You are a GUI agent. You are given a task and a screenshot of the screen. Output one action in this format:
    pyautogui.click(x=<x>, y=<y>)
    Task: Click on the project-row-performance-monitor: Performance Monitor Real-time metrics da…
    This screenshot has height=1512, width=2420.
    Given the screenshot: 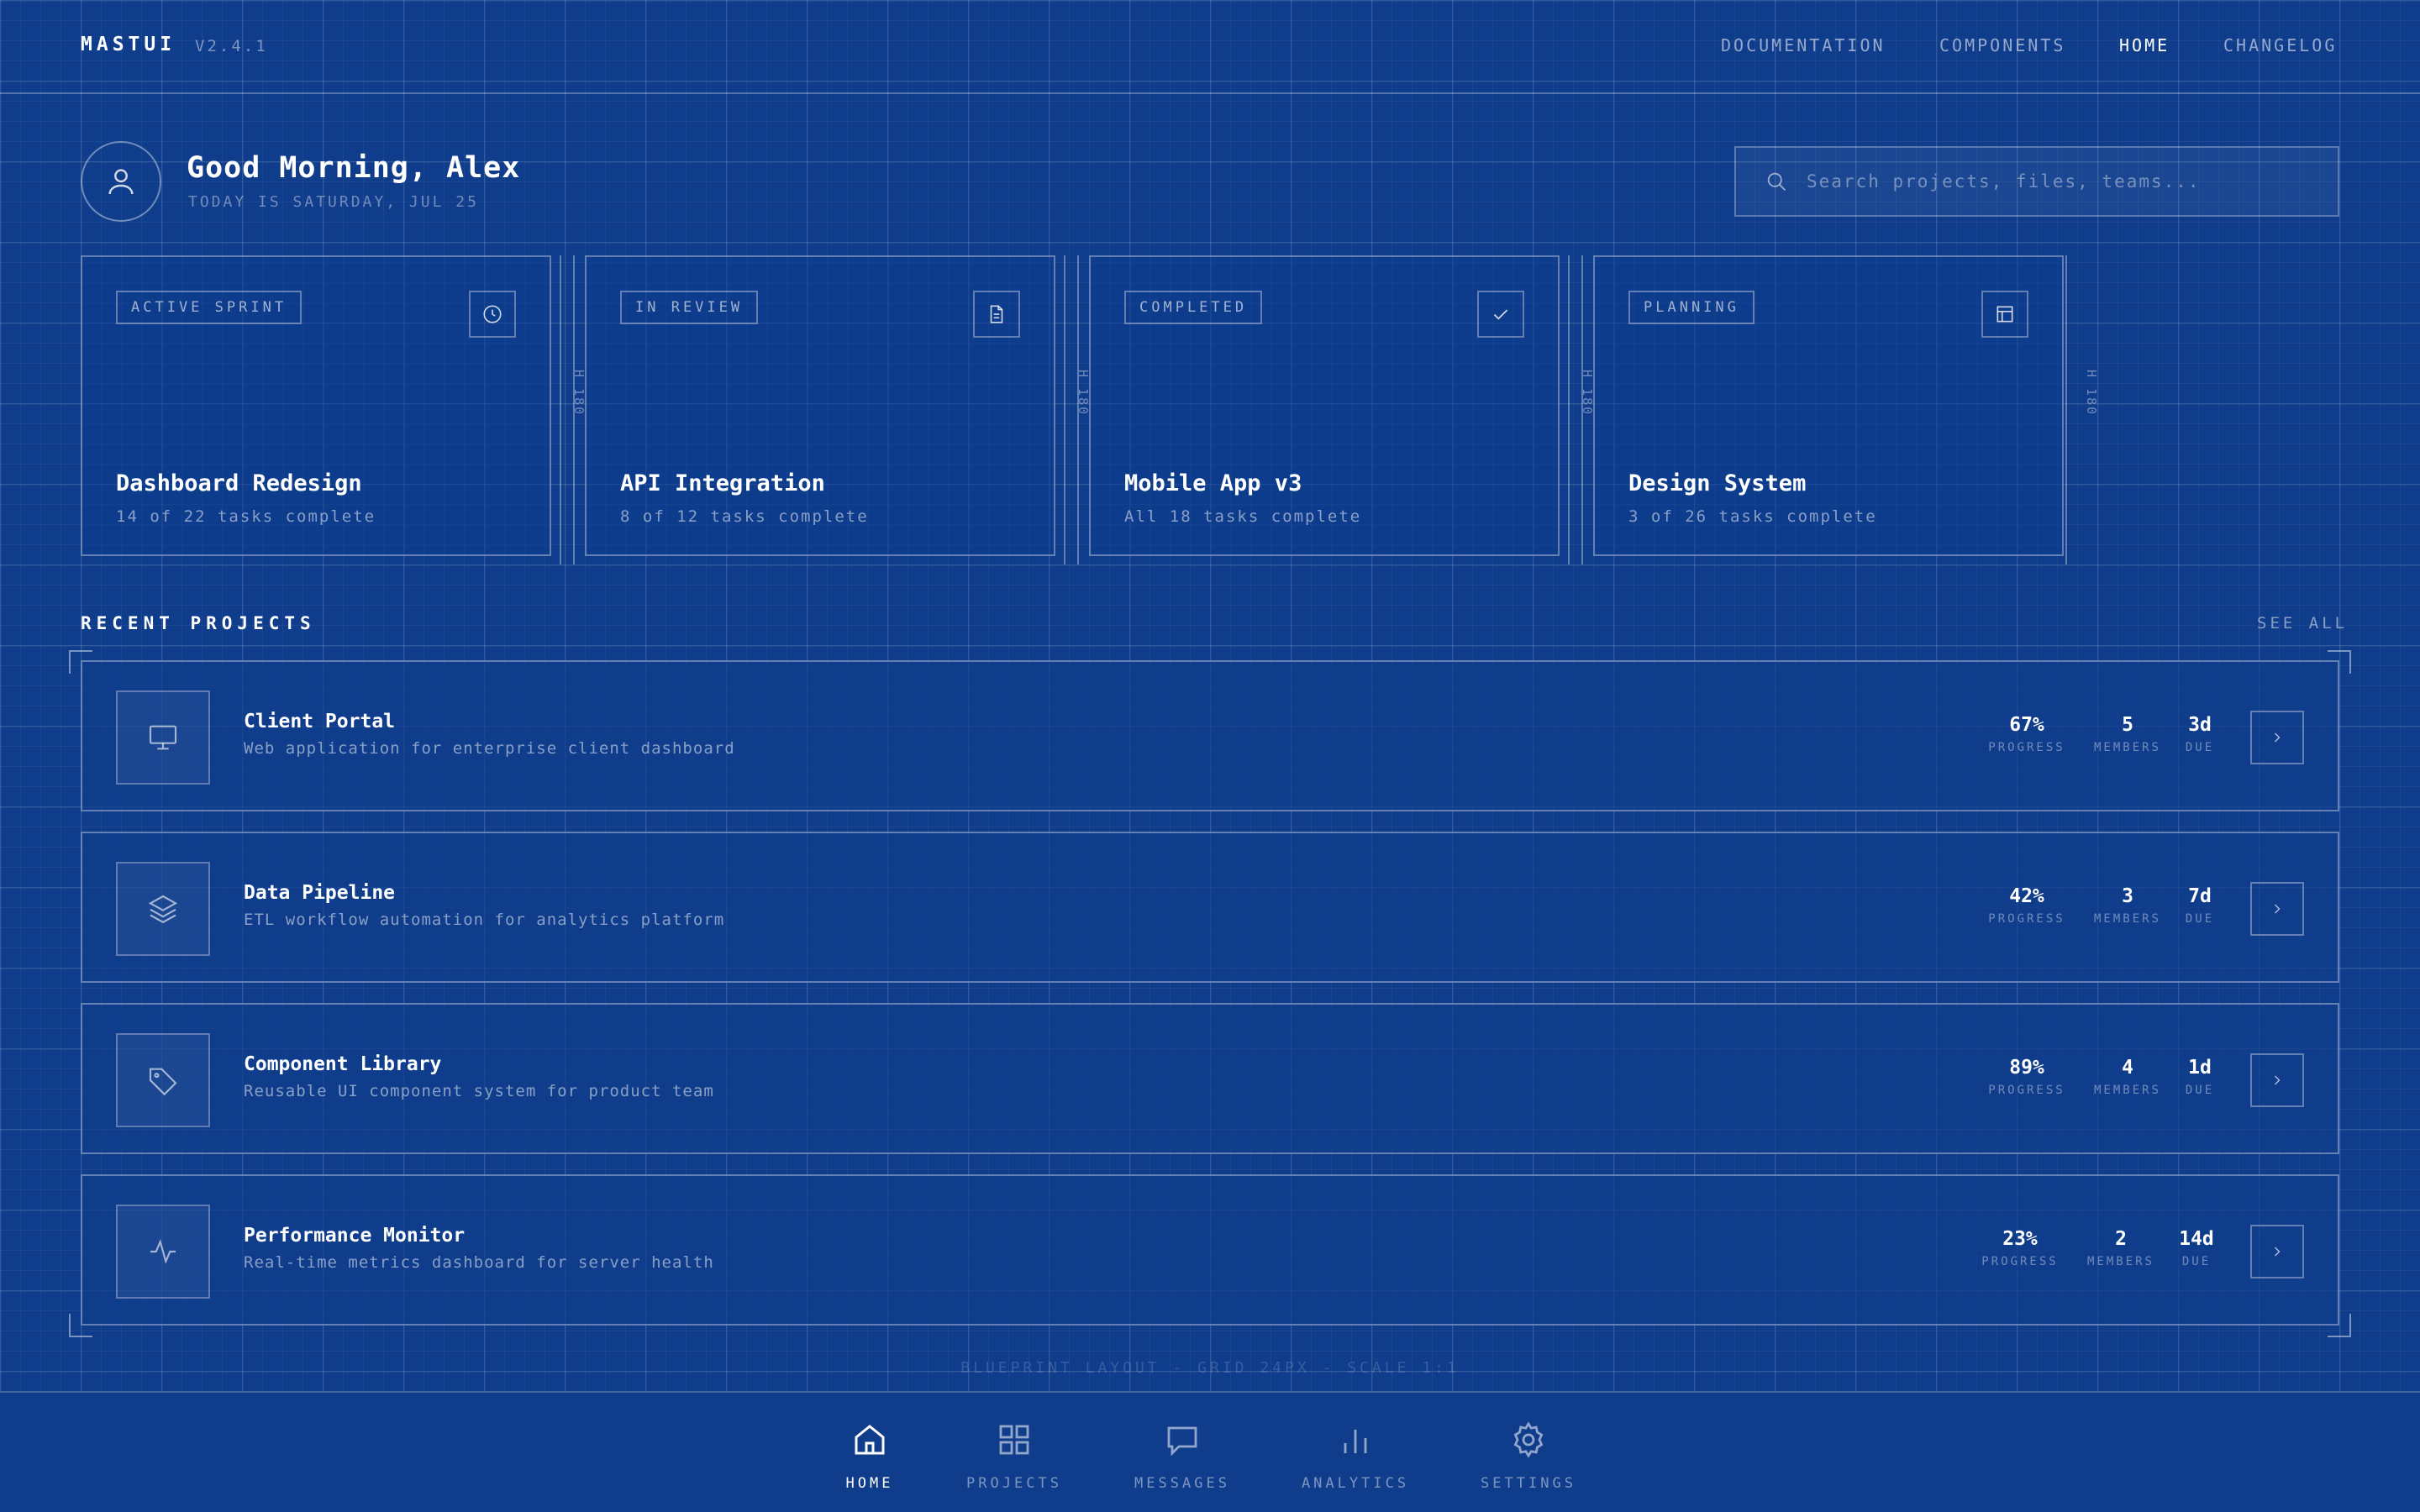 What is the action you would take?
    pyautogui.click(x=1210, y=1250)
    